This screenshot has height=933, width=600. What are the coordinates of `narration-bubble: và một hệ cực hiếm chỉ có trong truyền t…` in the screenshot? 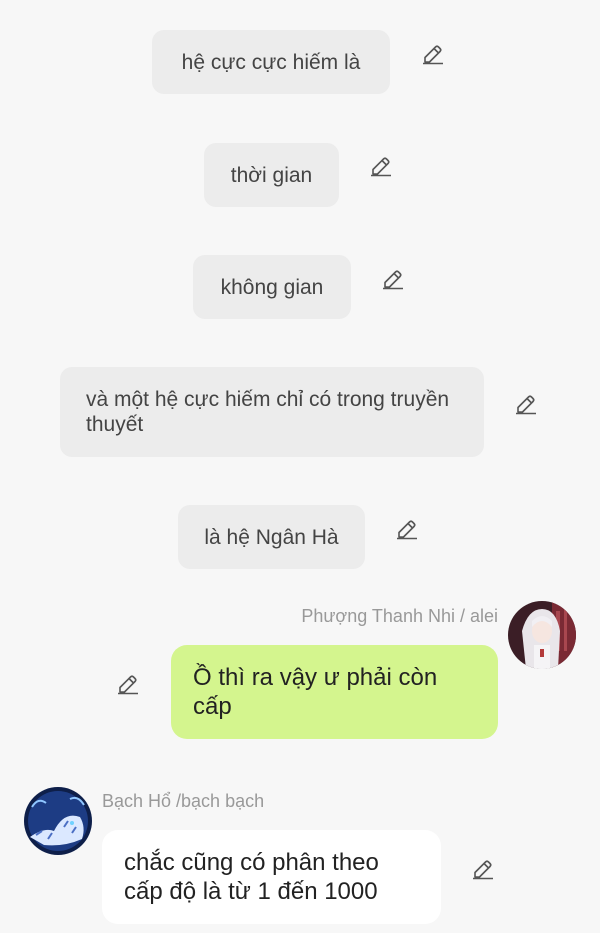 It's located at (272, 412).